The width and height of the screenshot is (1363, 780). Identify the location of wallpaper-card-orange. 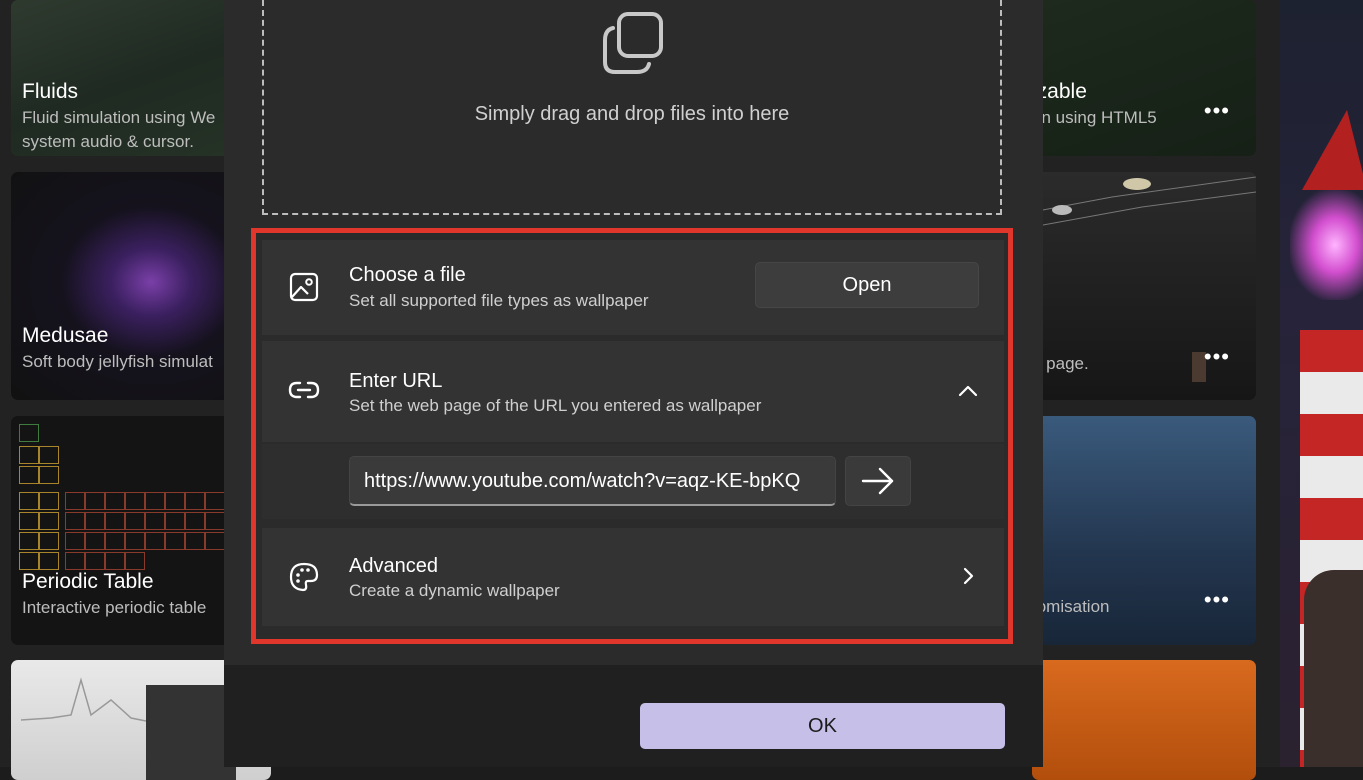
(1144, 720).